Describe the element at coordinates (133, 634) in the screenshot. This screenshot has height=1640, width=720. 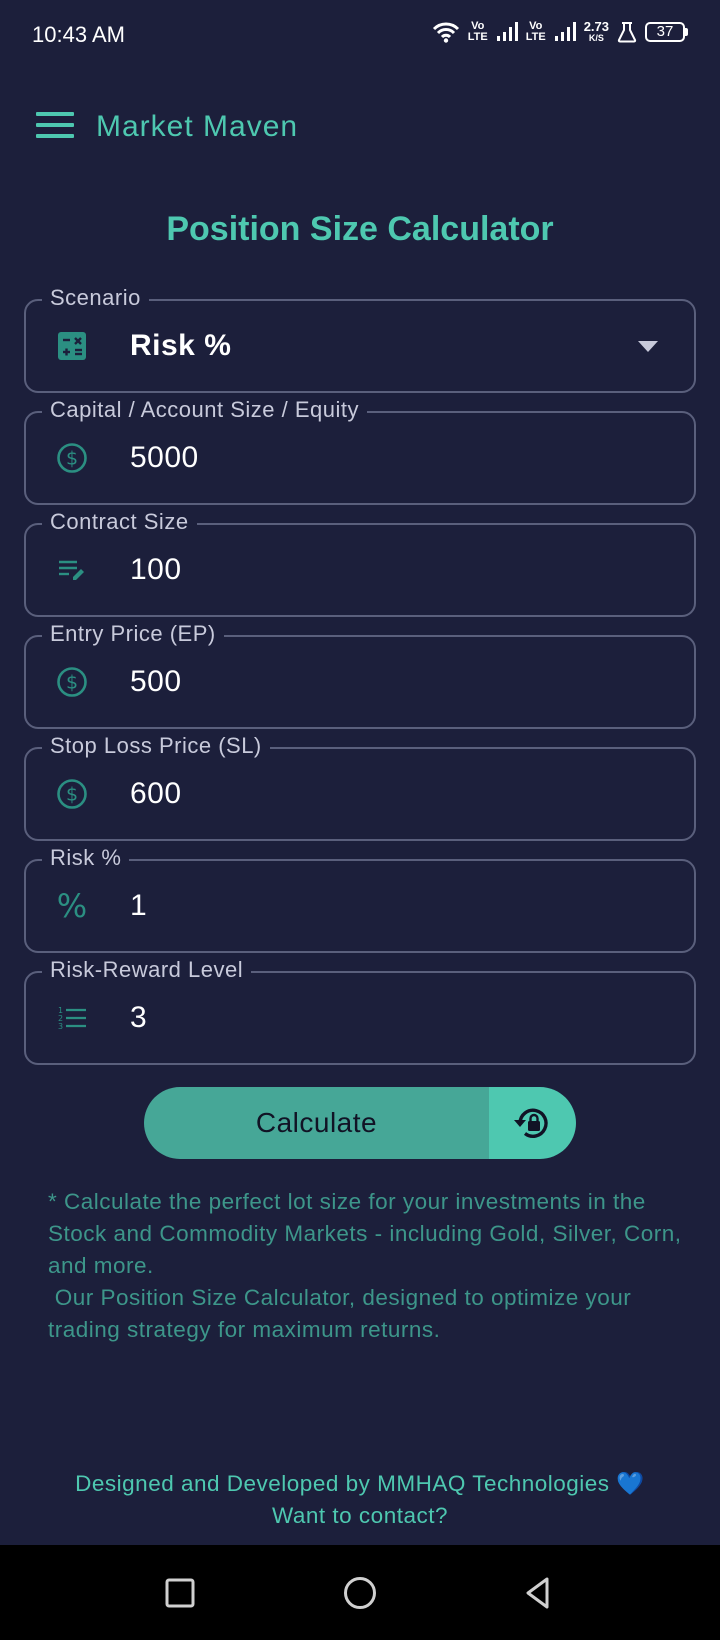
I see `entry-price-label: Entry Price (EP)` at that location.